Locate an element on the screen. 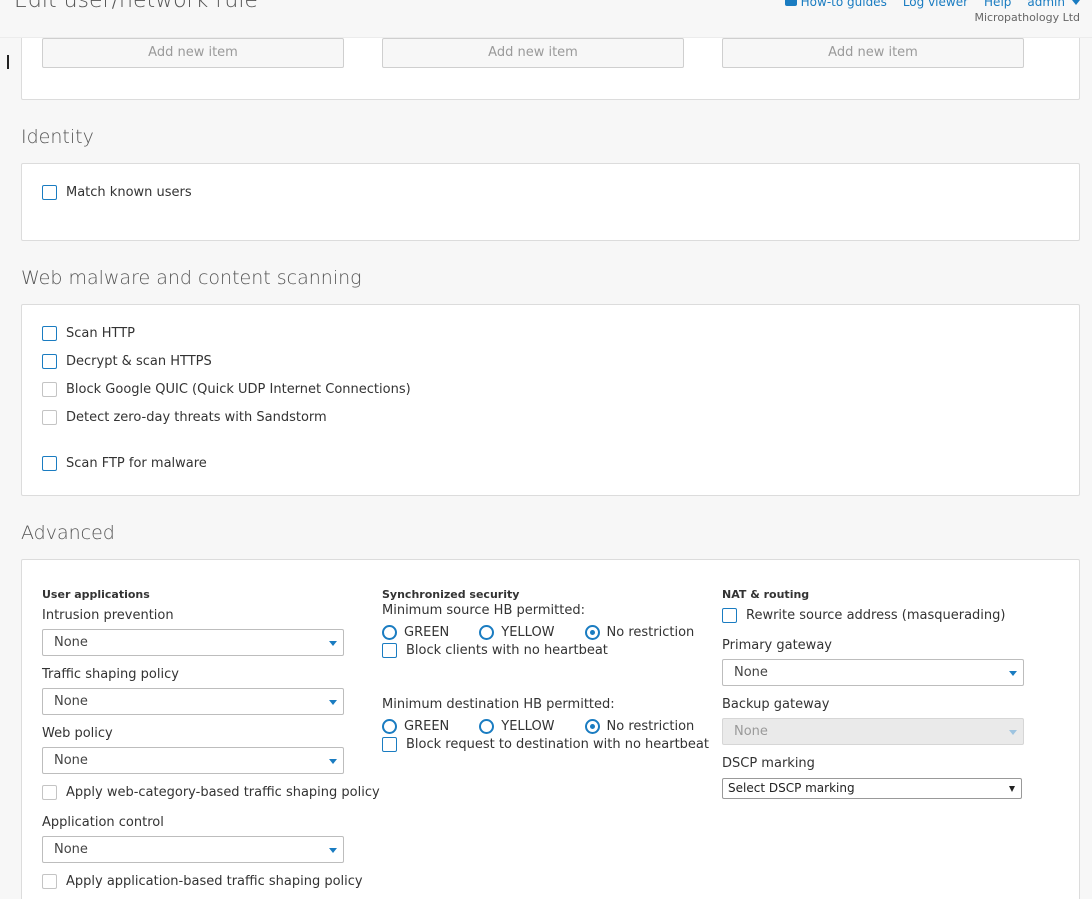  dscp-marking-select: Select DSCP marking is located at coordinates (872, 788).